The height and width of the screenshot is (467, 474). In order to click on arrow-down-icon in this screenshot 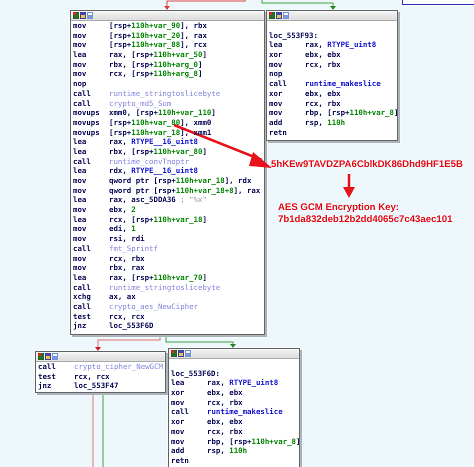, I will do `click(349, 186)`.